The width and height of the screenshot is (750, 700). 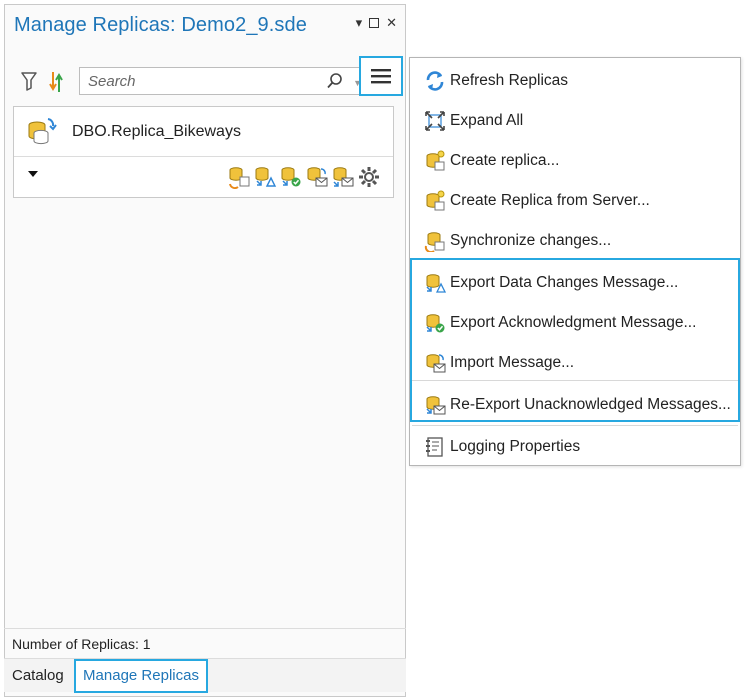 What do you see at coordinates (156, 131) in the screenshot?
I see `replica-name: DBO.Replica_Bikeways` at bounding box center [156, 131].